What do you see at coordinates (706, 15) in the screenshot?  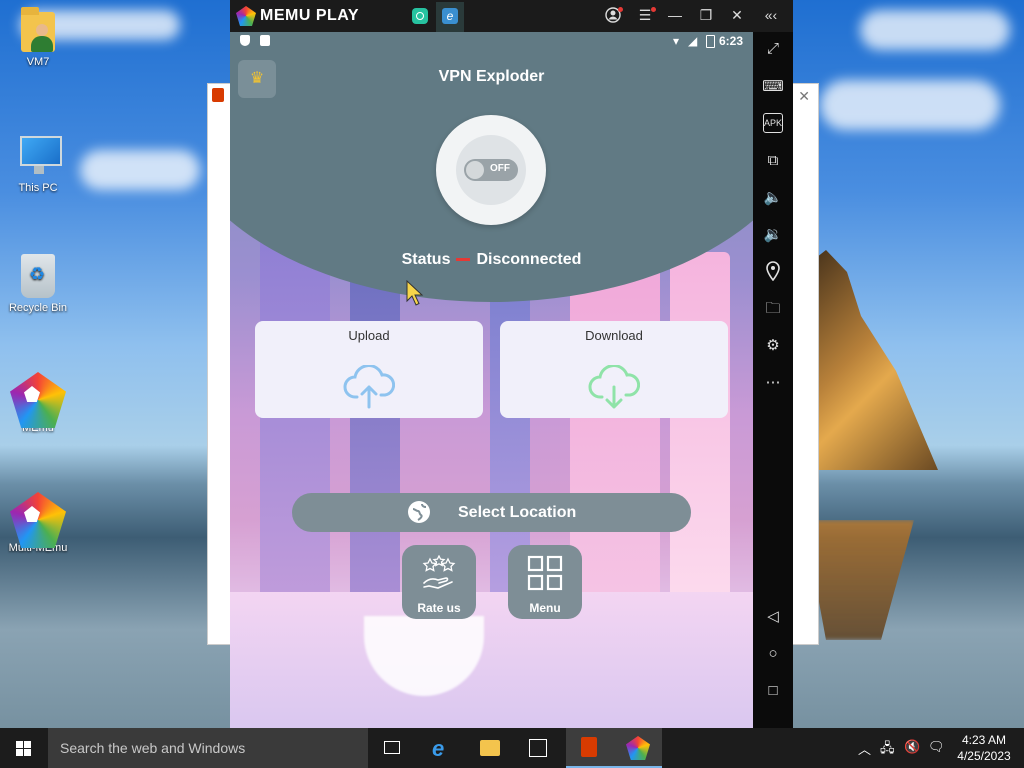 I see `restore-icon: ❐` at bounding box center [706, 15].